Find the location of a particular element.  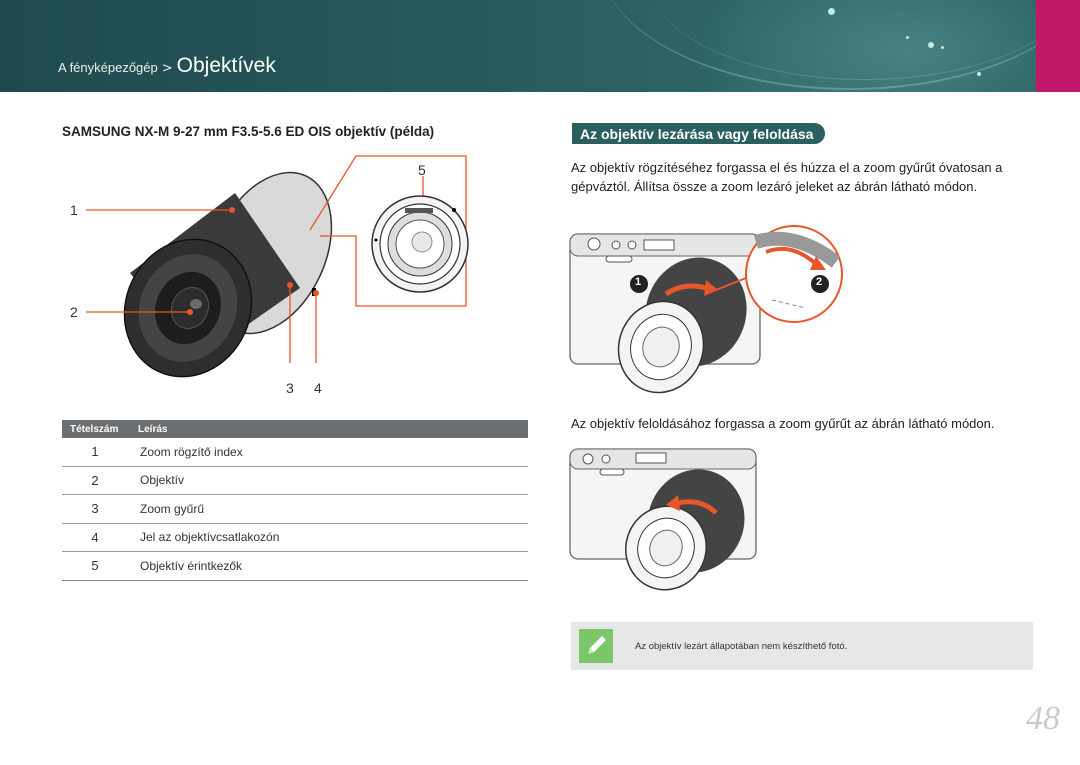

row-description: Objektív érintkezők is located at coordinates (191, 565).